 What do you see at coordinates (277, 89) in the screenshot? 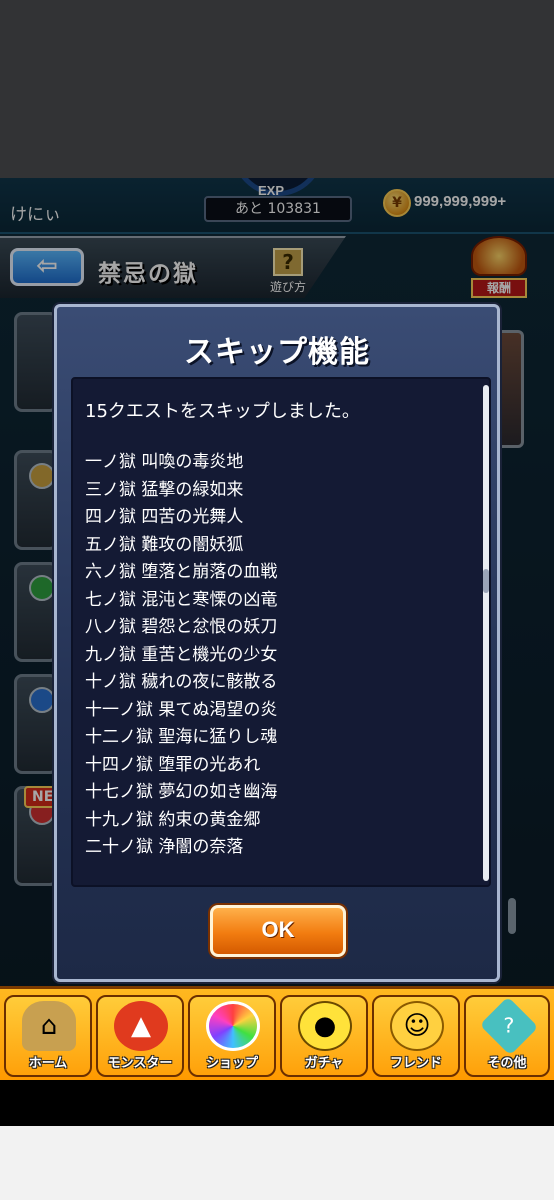
I see `status-bar-area` at bounding box center [277, 89].